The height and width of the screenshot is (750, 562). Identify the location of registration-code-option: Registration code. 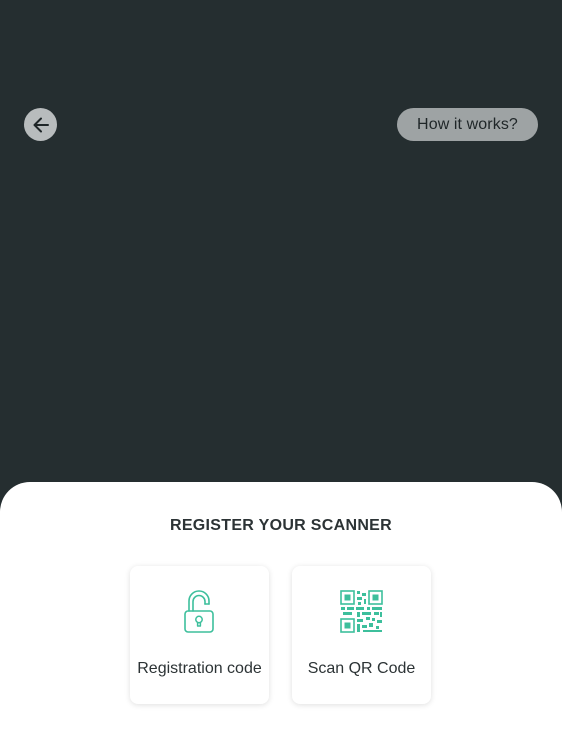
(199, 635).